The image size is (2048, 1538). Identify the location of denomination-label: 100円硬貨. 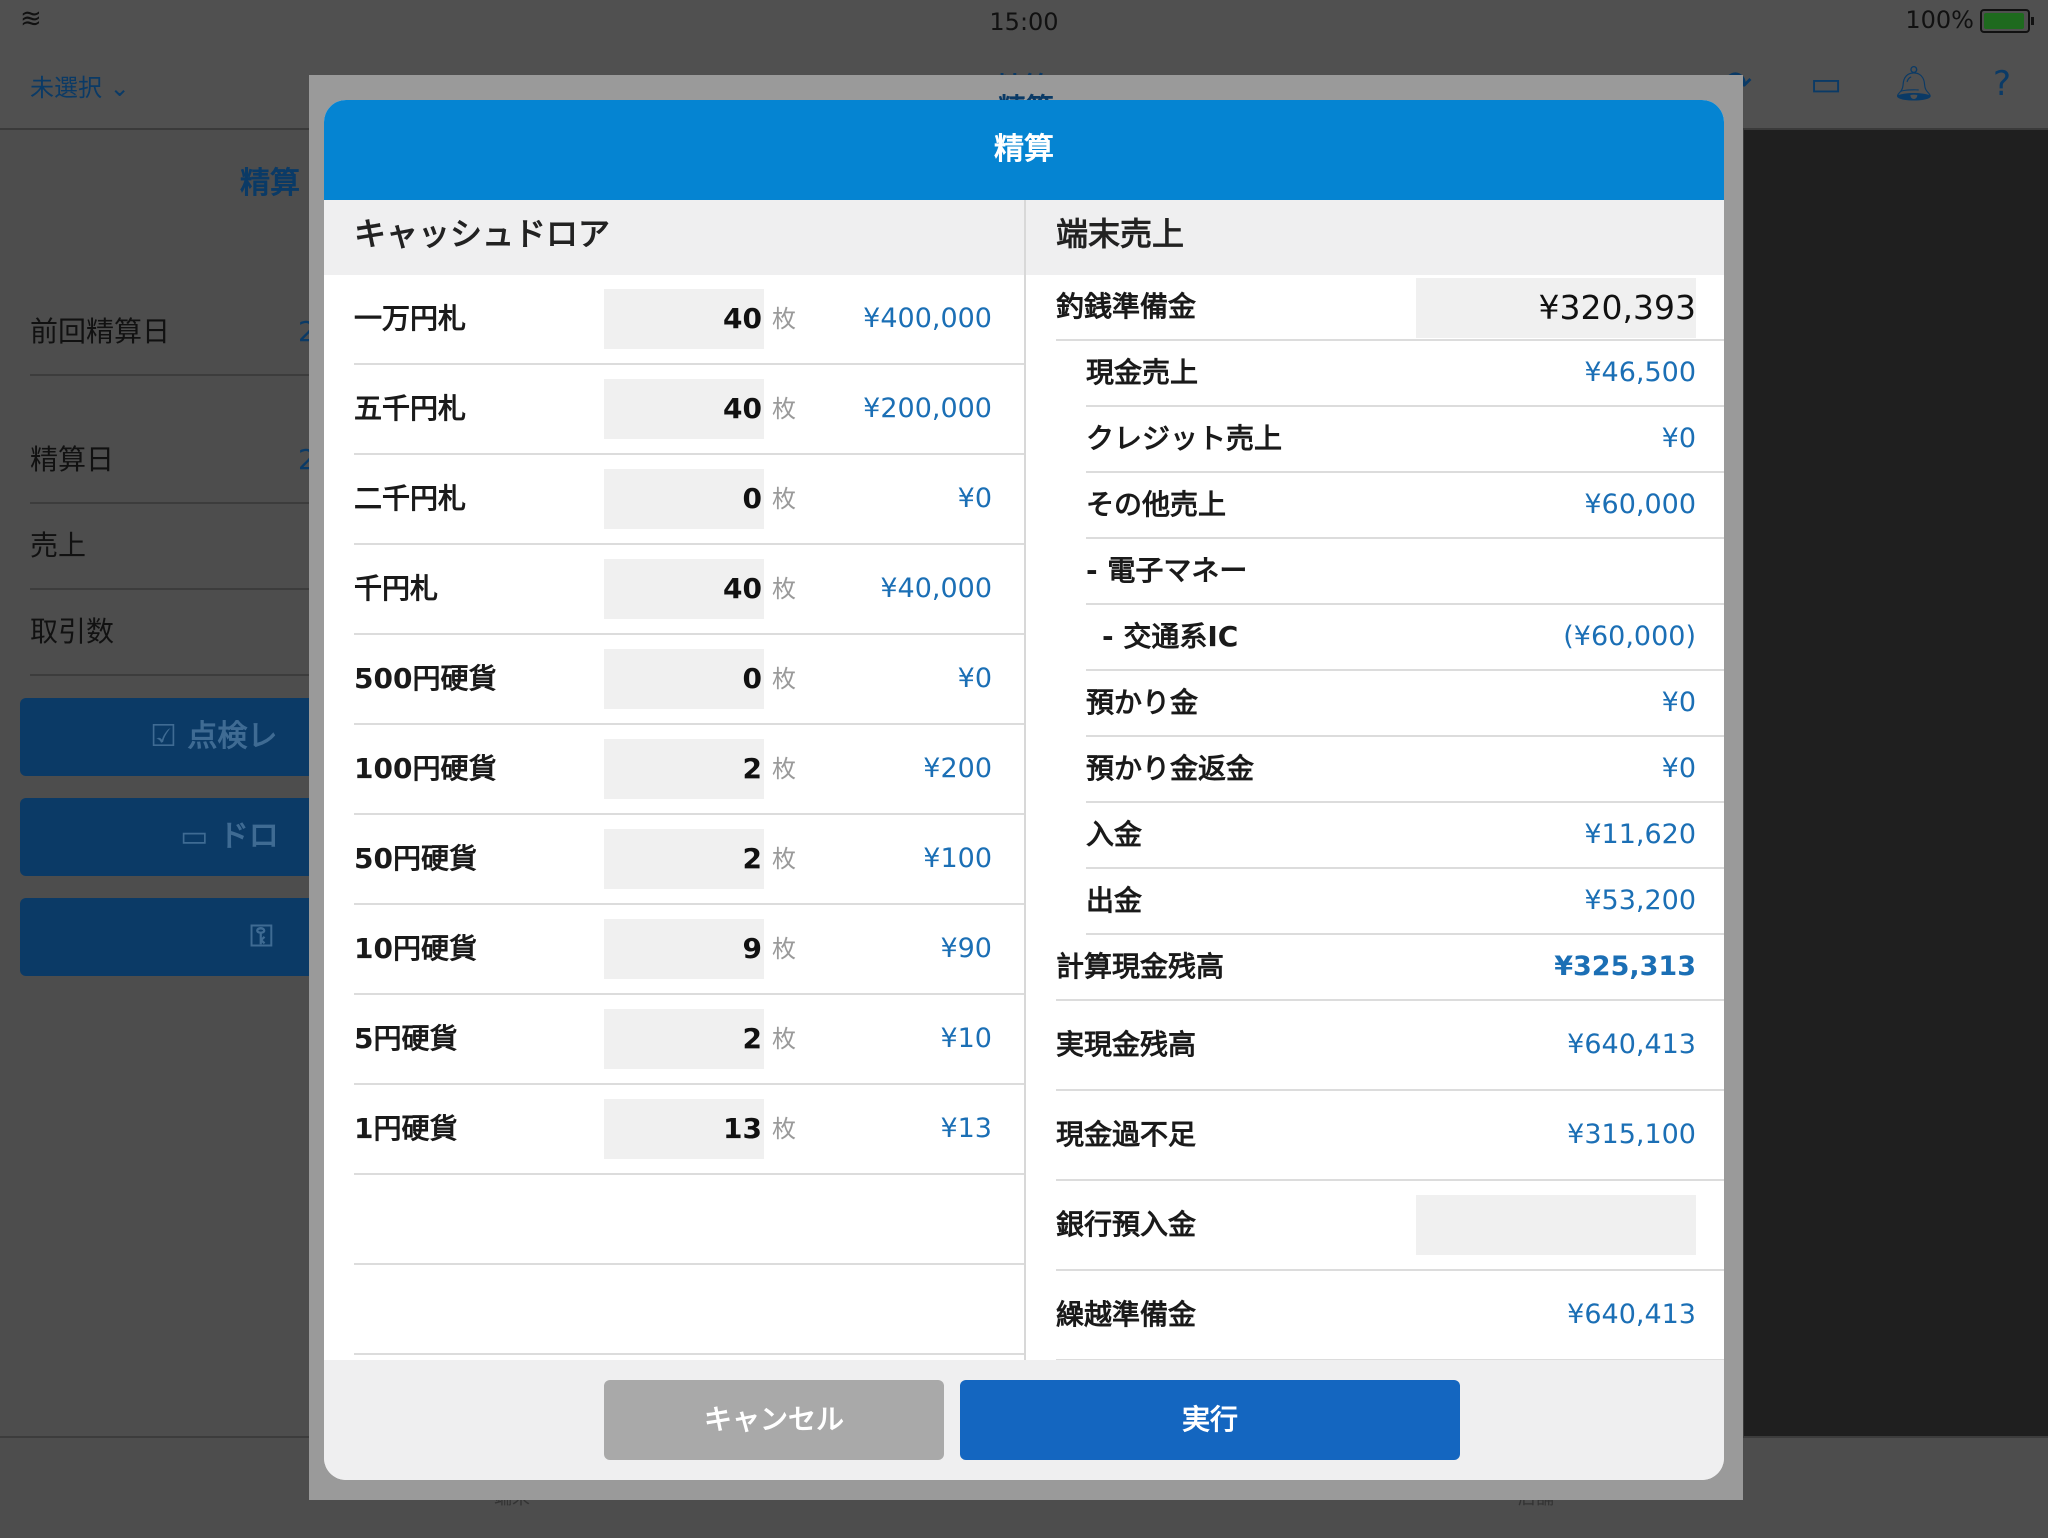
(425, 768).